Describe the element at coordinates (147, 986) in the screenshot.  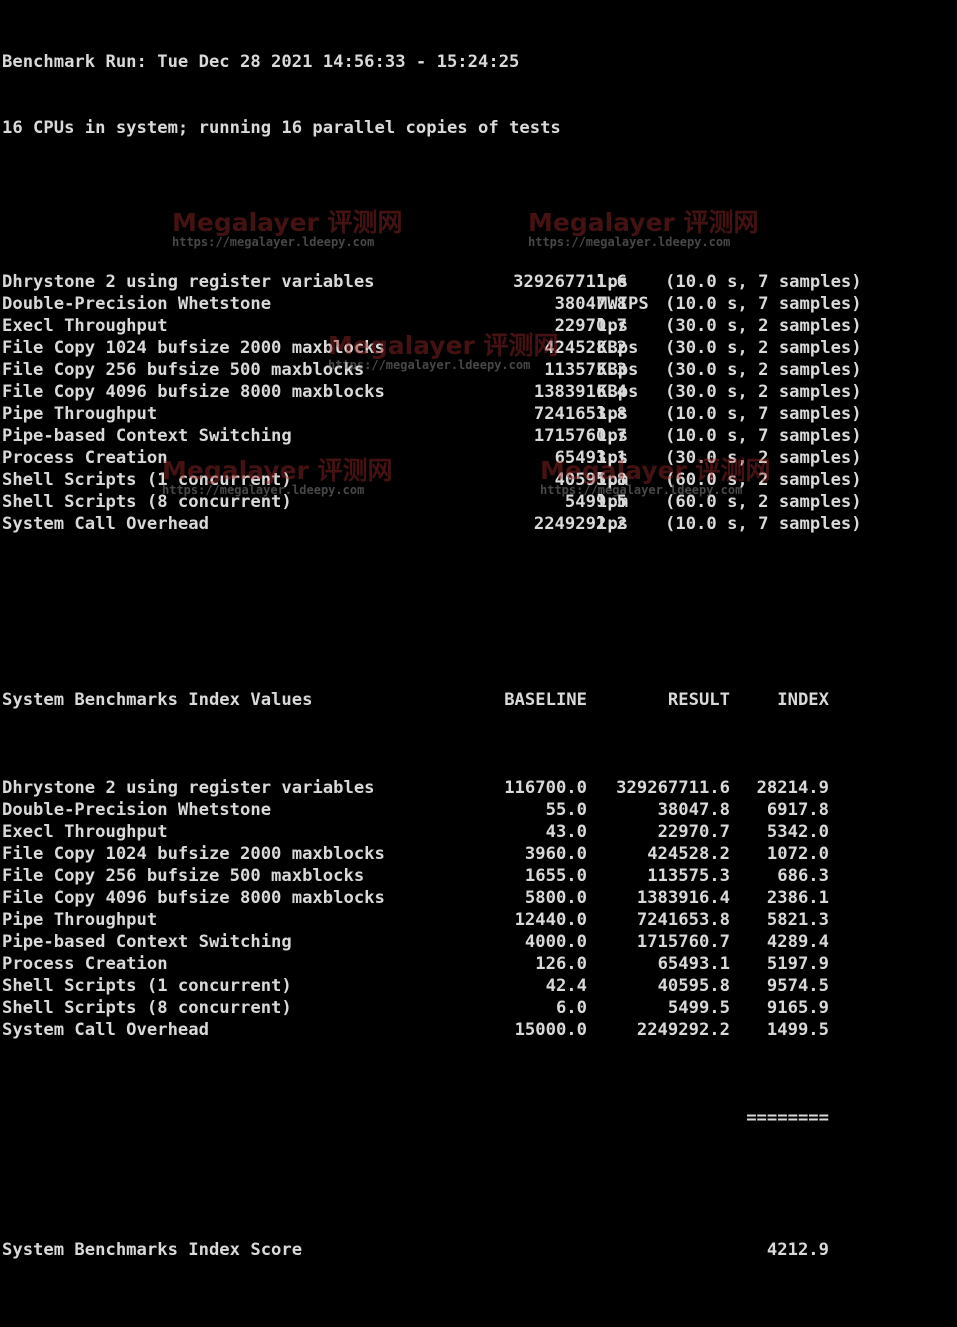
I see `index-row-name: Shell Scripts (1 concurrent)` at that location.